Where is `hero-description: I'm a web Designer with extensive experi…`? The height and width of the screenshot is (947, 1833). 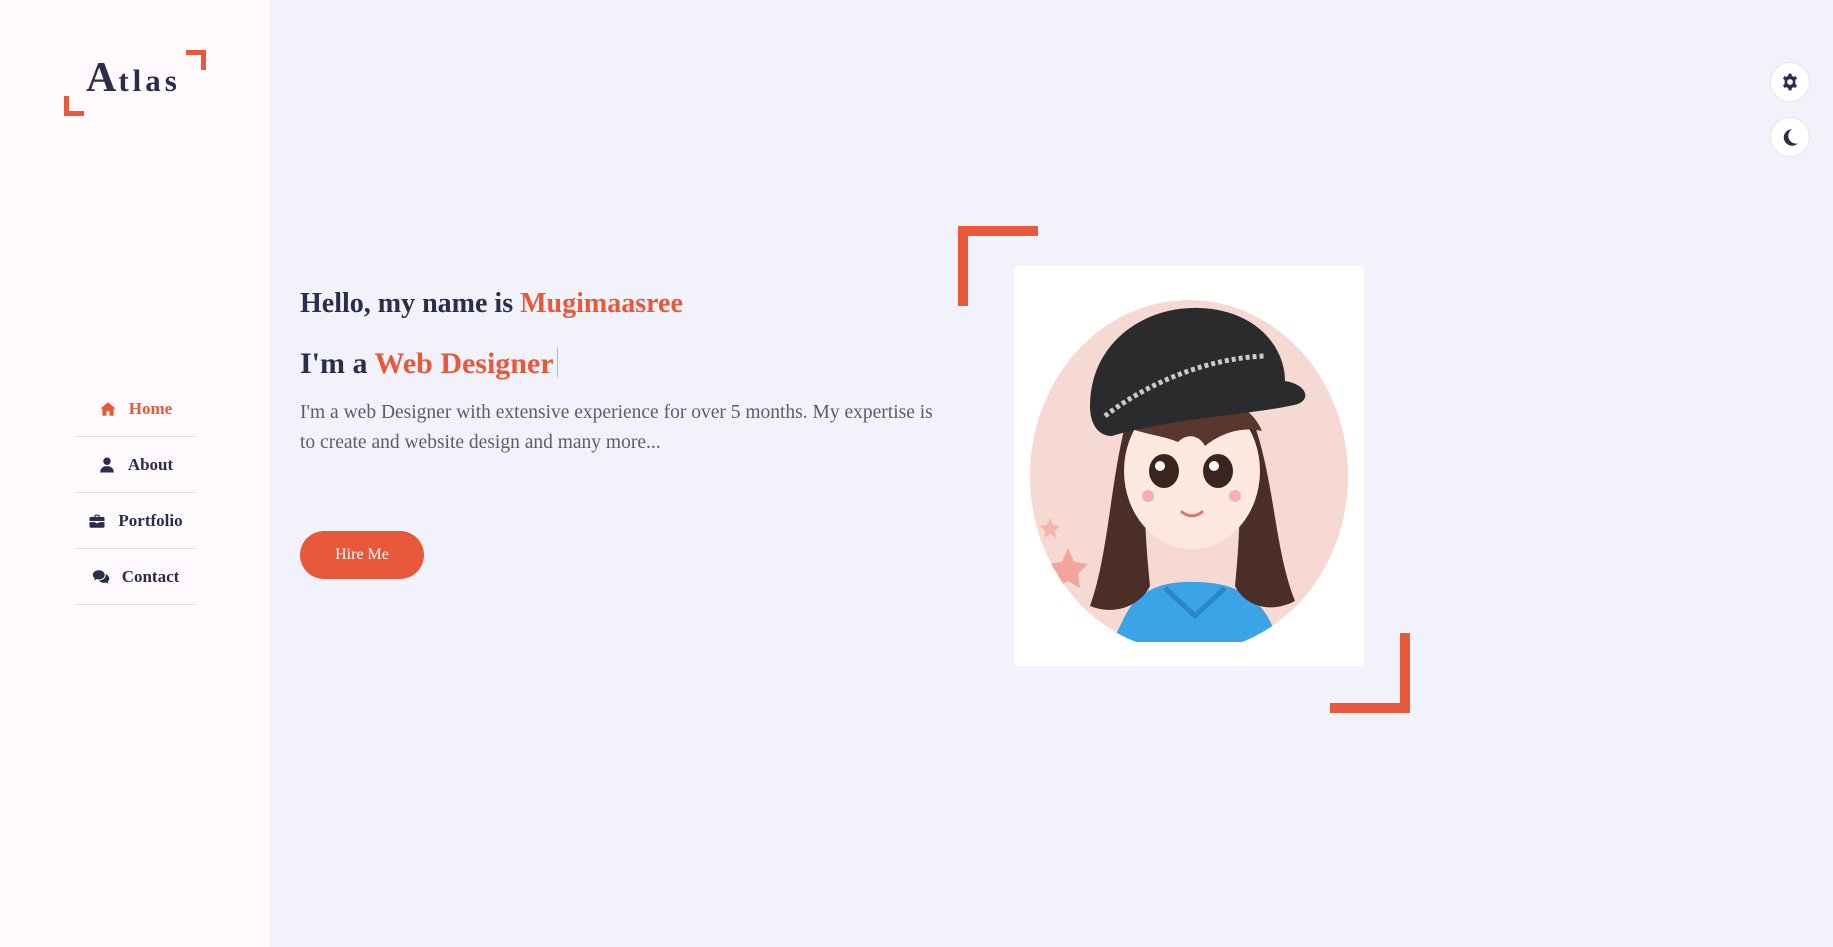 hero-description: I'm a web Designer with extensive experi… is located at coordinates (616, 427).